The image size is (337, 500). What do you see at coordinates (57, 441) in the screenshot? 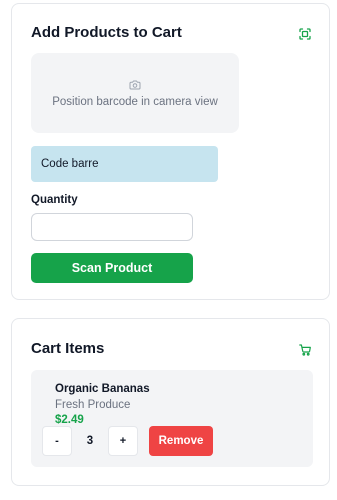
I see `decrease-quantity-button: -` at bounding box center [57, 441].